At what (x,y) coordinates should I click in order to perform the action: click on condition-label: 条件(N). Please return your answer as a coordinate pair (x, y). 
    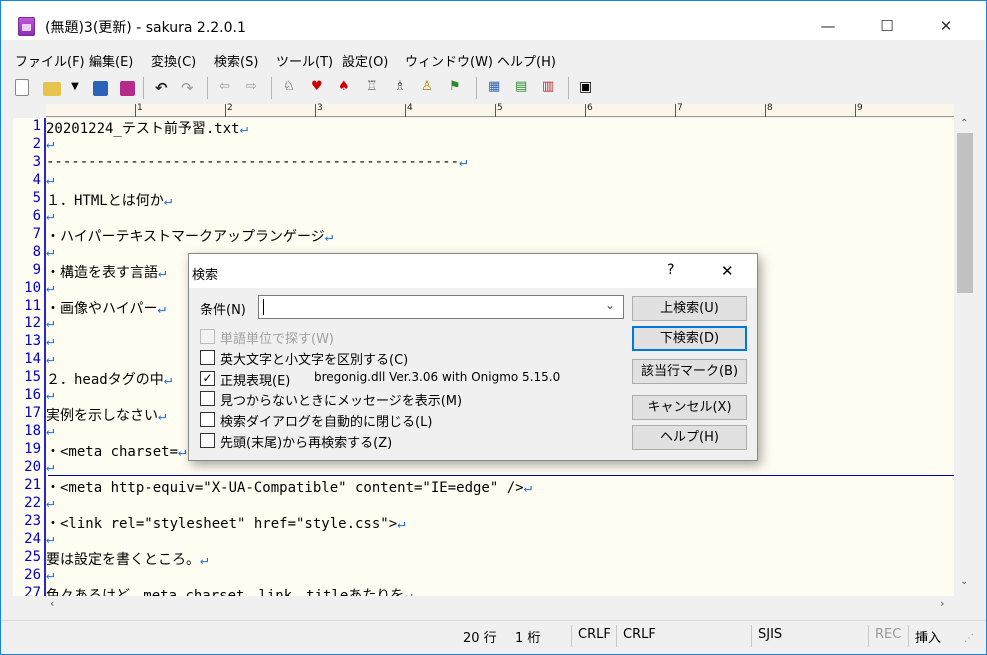
    Looking at the image, I should click on (223, 310).